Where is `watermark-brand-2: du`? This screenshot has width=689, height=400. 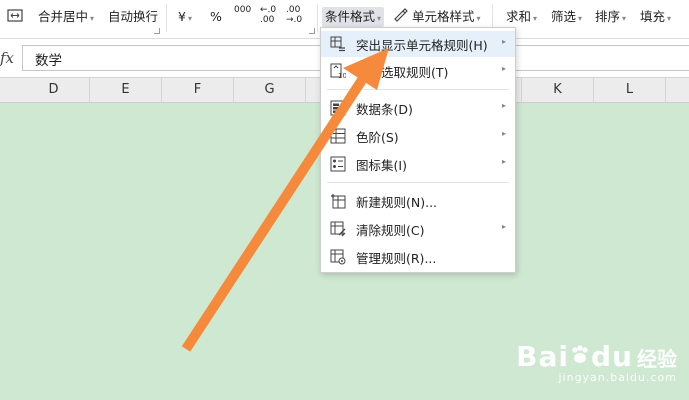
watermark-brand-2: du is located at coordinates (612, 356).